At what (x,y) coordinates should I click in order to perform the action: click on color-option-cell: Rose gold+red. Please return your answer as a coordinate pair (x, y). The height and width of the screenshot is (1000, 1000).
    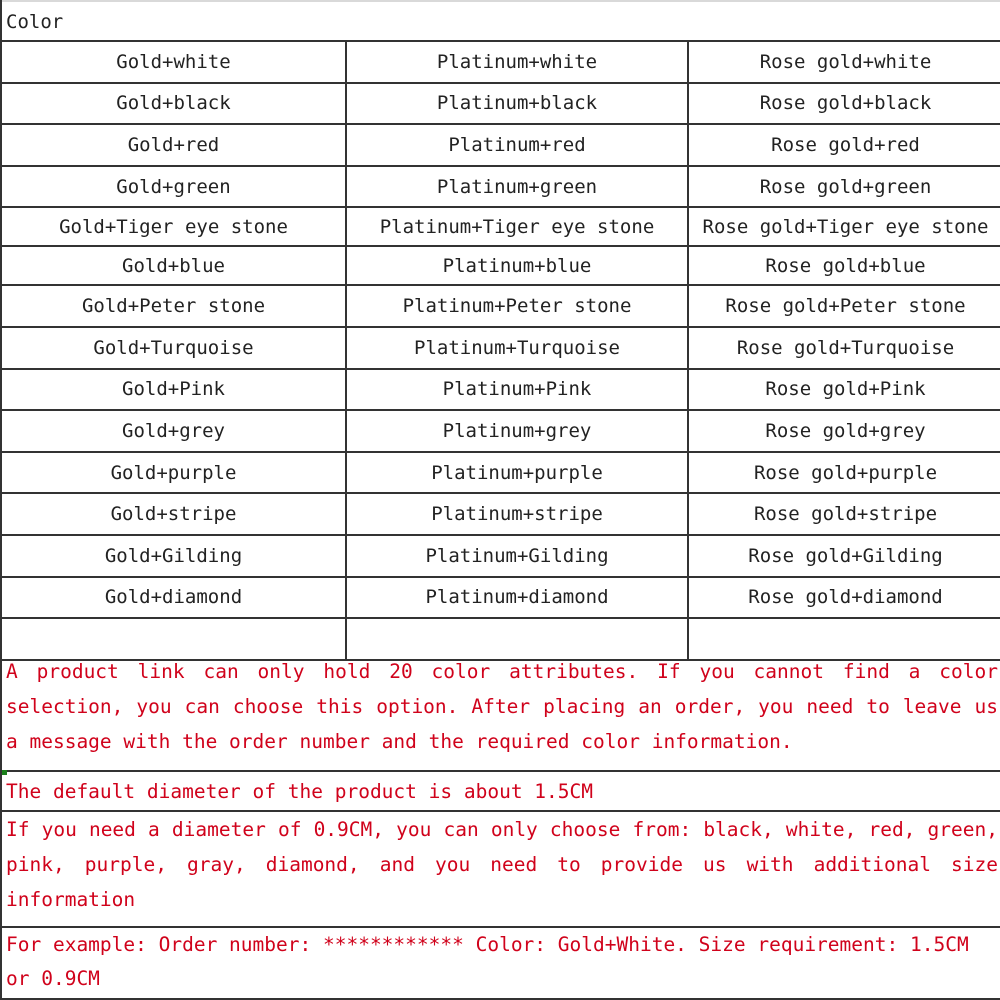
    Looking at the image, I should click on (844, 145).